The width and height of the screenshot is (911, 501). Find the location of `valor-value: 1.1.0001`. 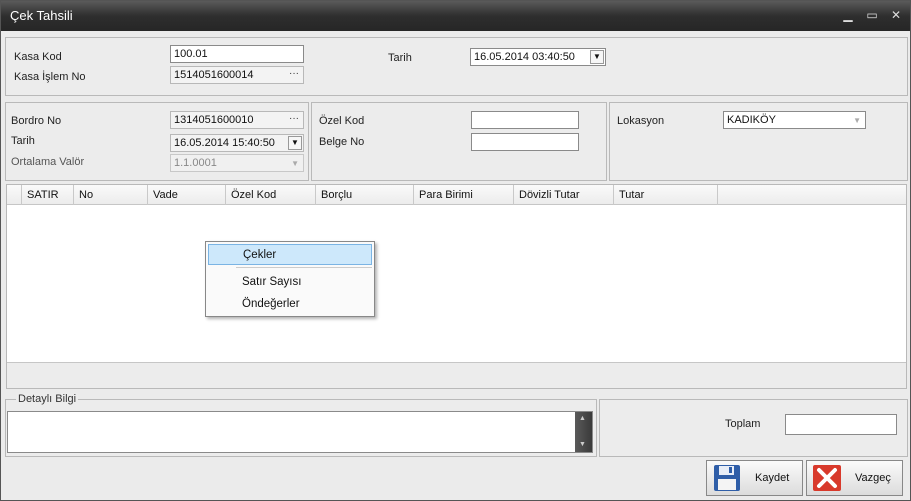

valor-value: 1.1.0001 is located at coordinates (195, 163).